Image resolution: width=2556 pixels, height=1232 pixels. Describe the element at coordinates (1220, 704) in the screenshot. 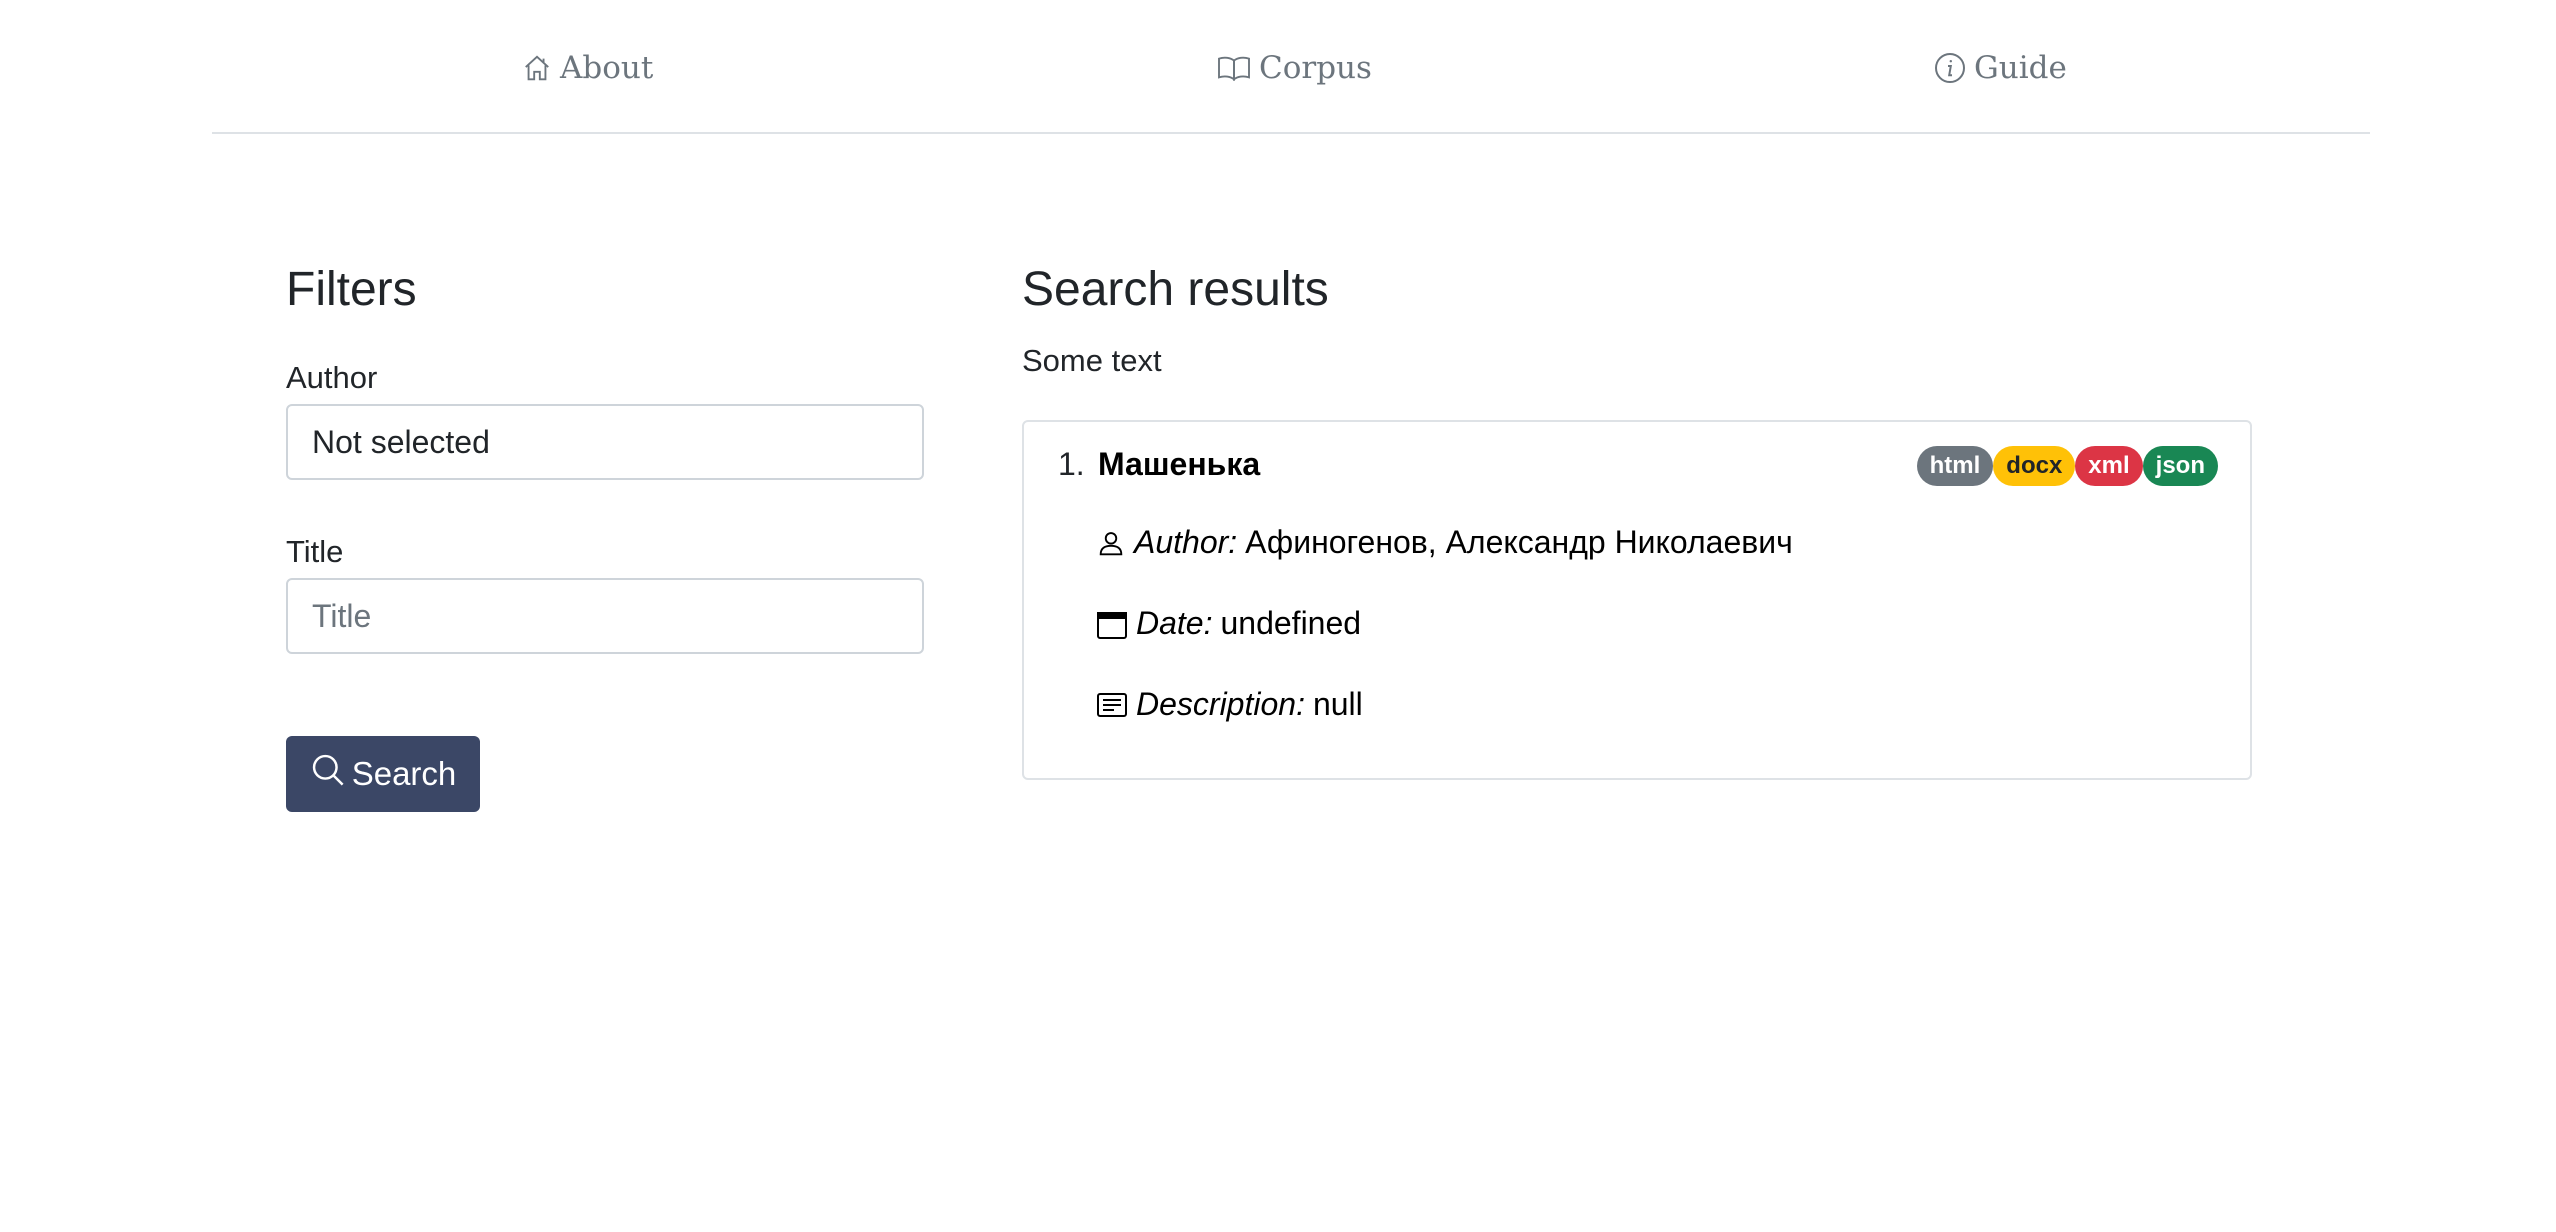

I see `description-key: Description:` at that location.